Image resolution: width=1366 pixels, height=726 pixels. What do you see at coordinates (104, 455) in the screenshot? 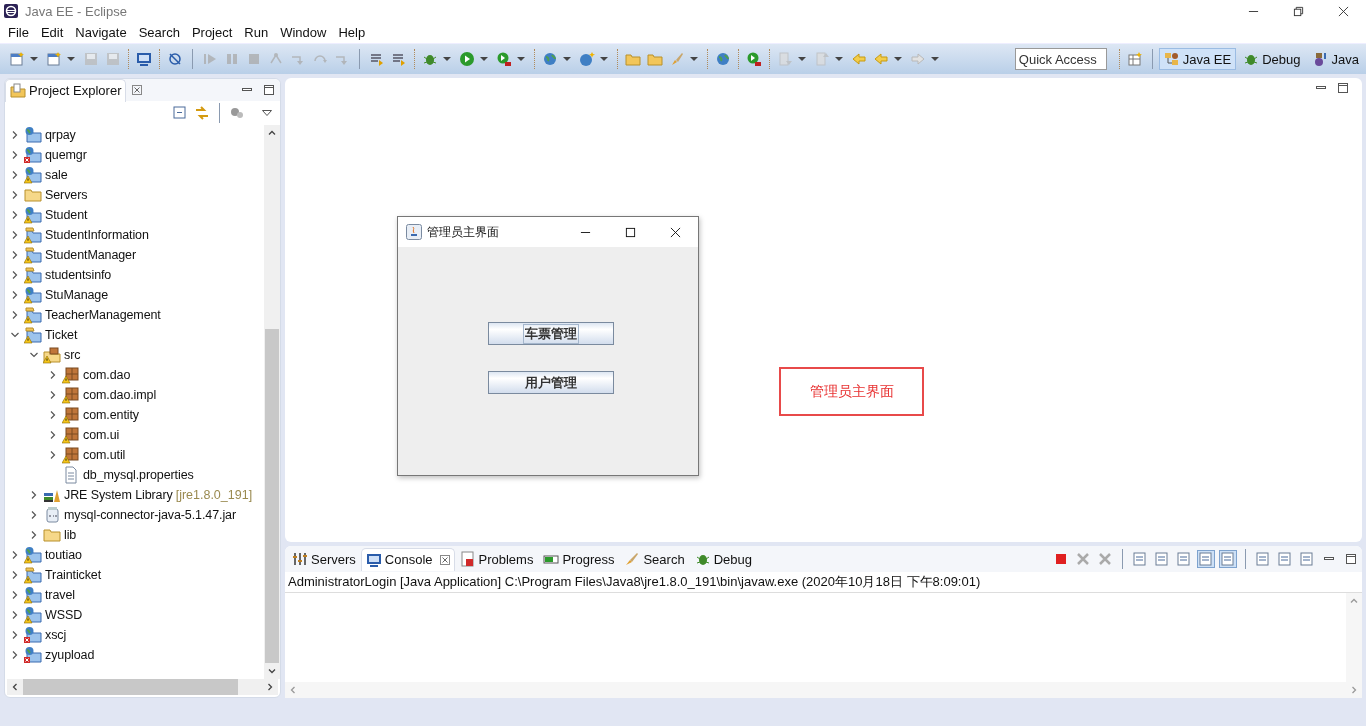
I see `tree-item-label: com.util` at bounding box center [104, 455].